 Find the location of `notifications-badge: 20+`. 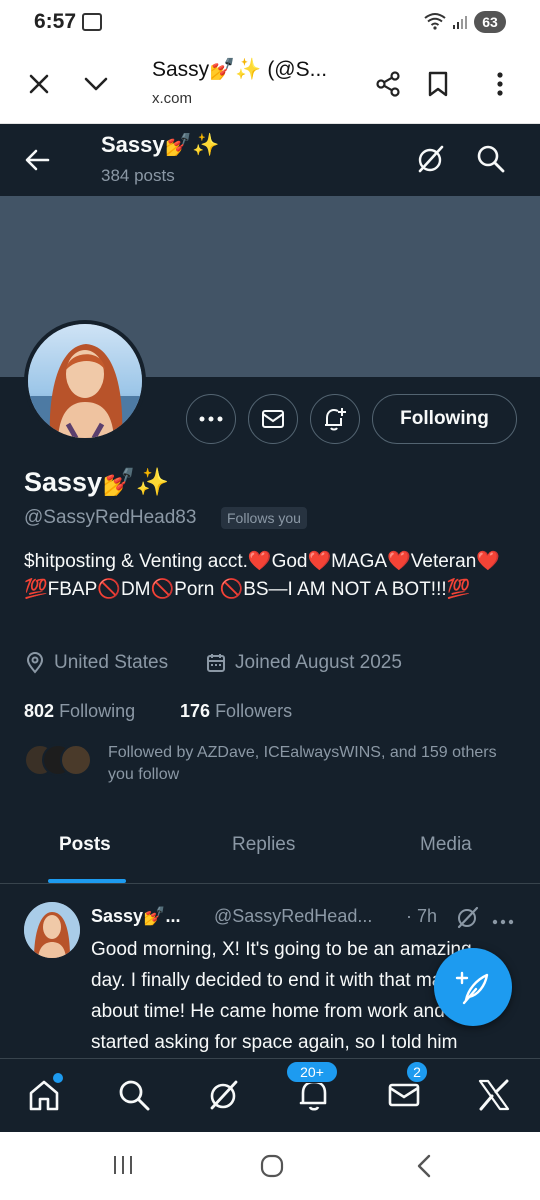

notifications-badge: 20+ is located at coordinates (312, 1072).